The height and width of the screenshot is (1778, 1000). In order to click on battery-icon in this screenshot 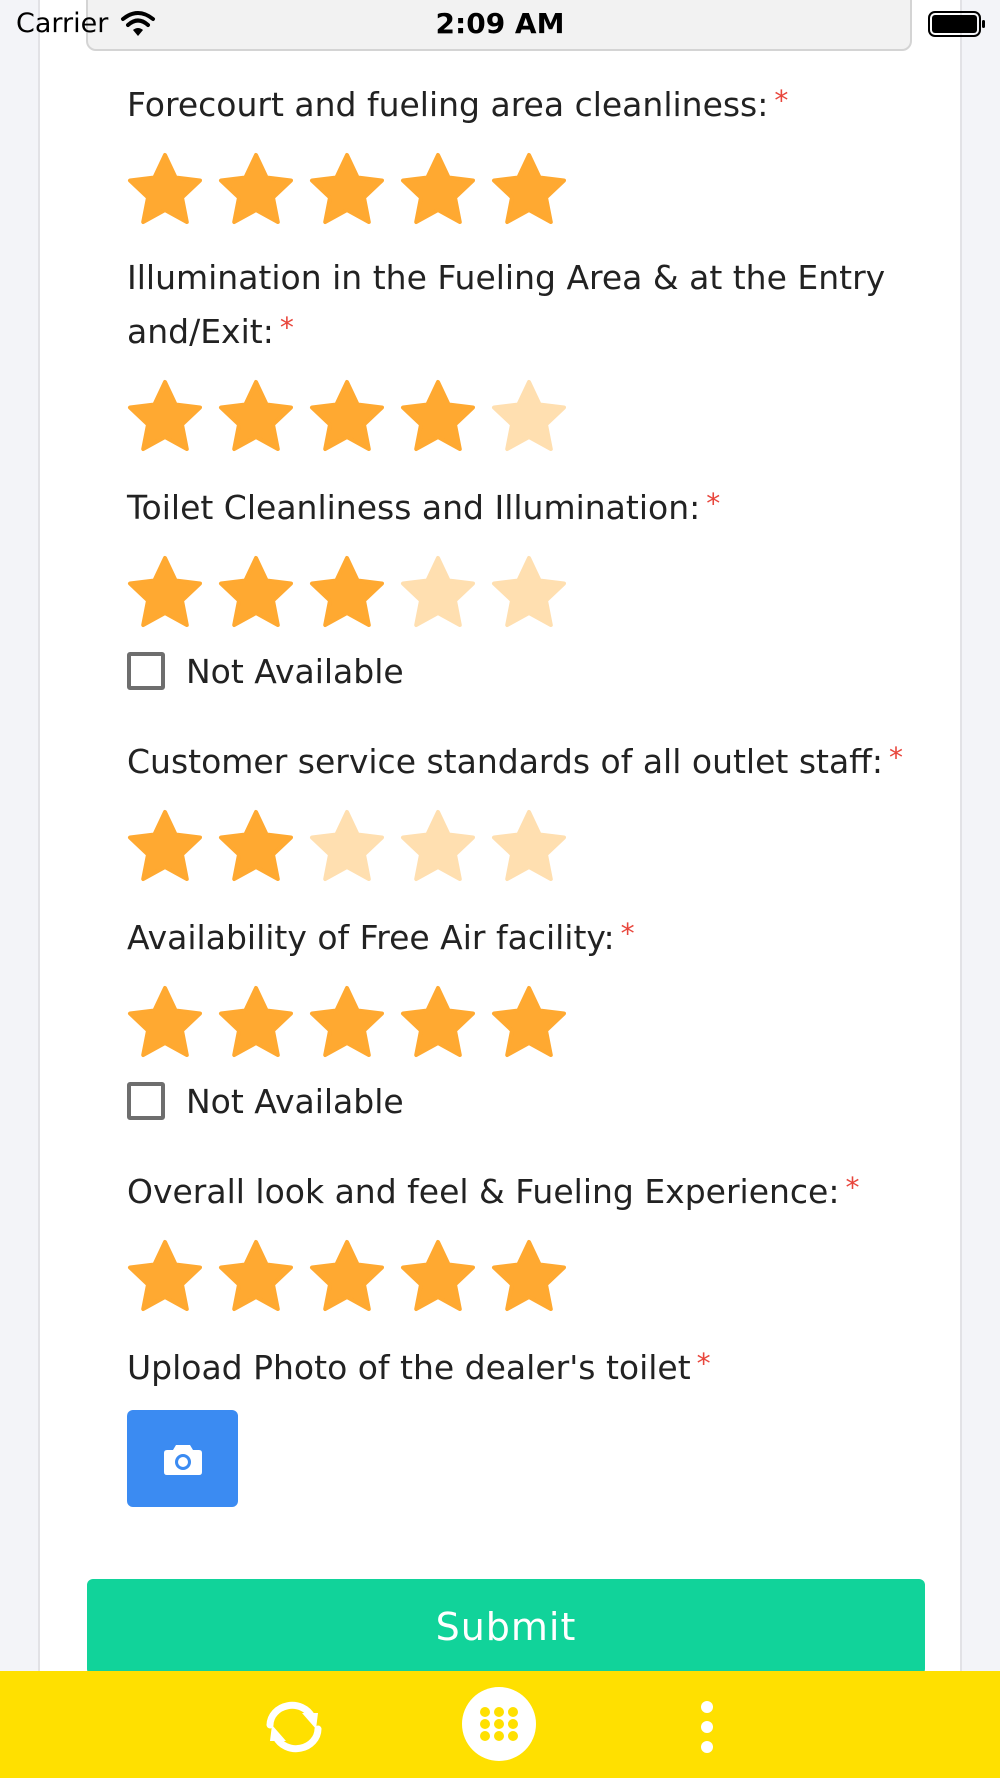, I will do `click(956, 24)`.